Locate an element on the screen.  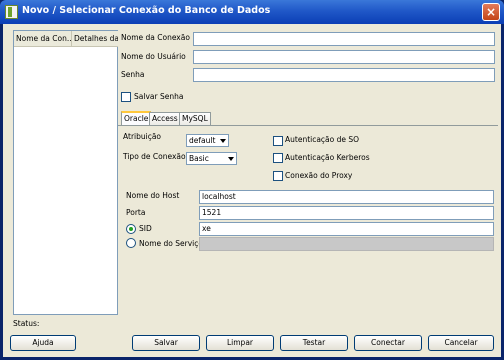
cancel-button: Cancelar is located at coordinates (461, 343).